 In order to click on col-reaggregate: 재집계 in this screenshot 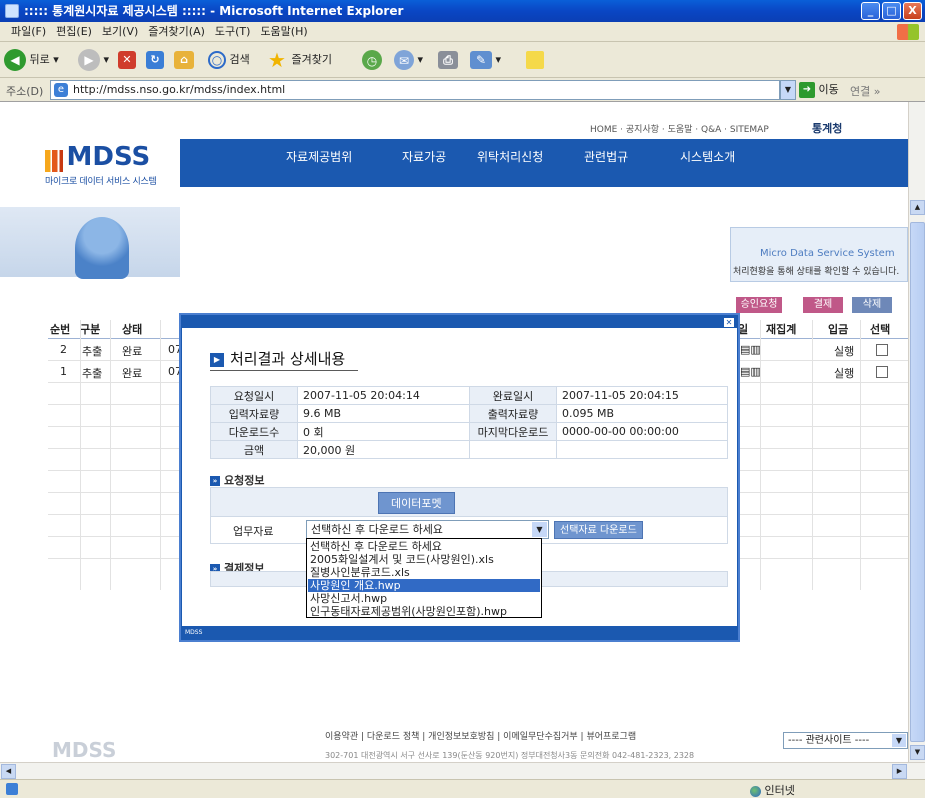, I will do `click(781, 329)`.